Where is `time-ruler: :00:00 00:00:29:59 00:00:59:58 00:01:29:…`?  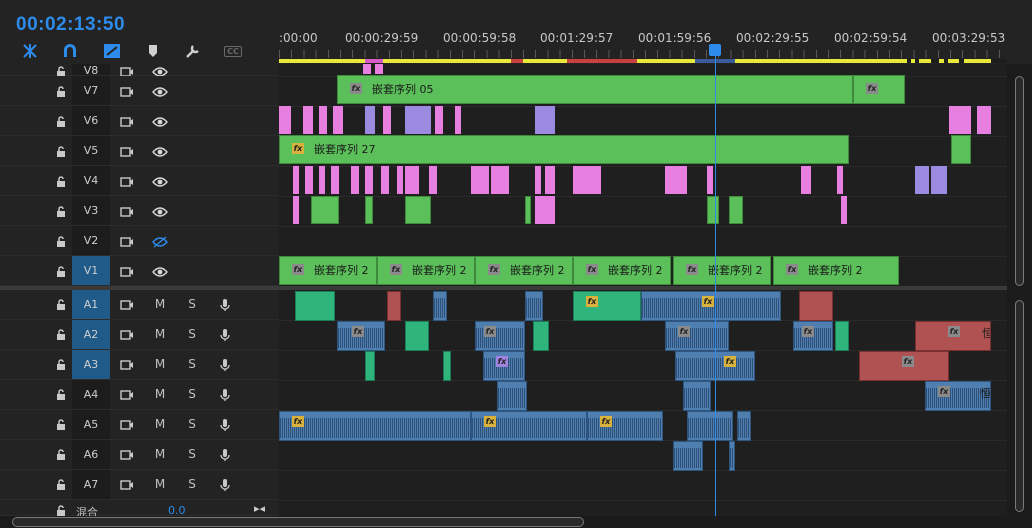 time-ruler: :00:00 00:00:29:59 00:00:59:58 00:01:29:… is located at coordinates (643, 42).